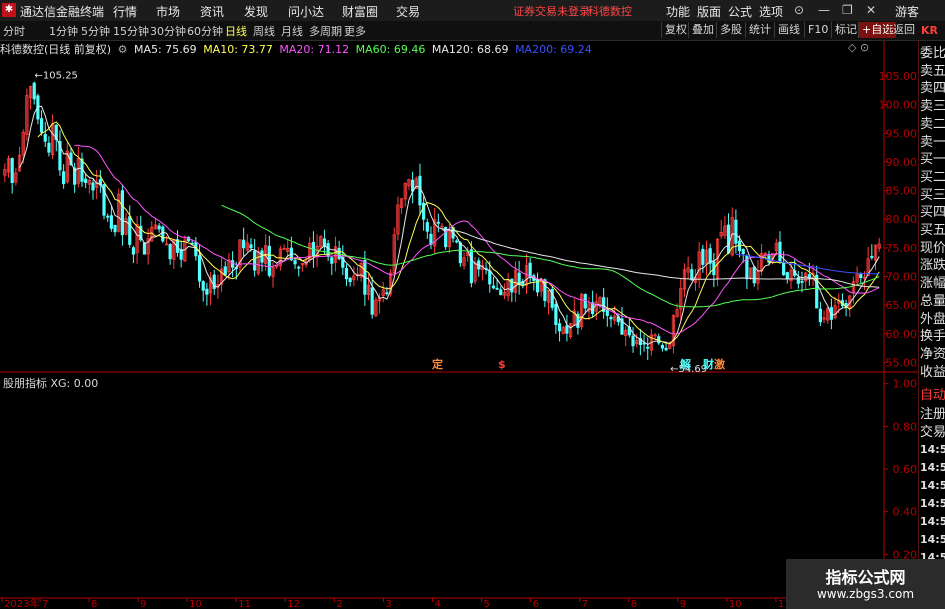  Describe the element at coordinates (50, 383) in the screenshot. I see `indicator-title: 股朋指标 XG: 0.00` at that location.